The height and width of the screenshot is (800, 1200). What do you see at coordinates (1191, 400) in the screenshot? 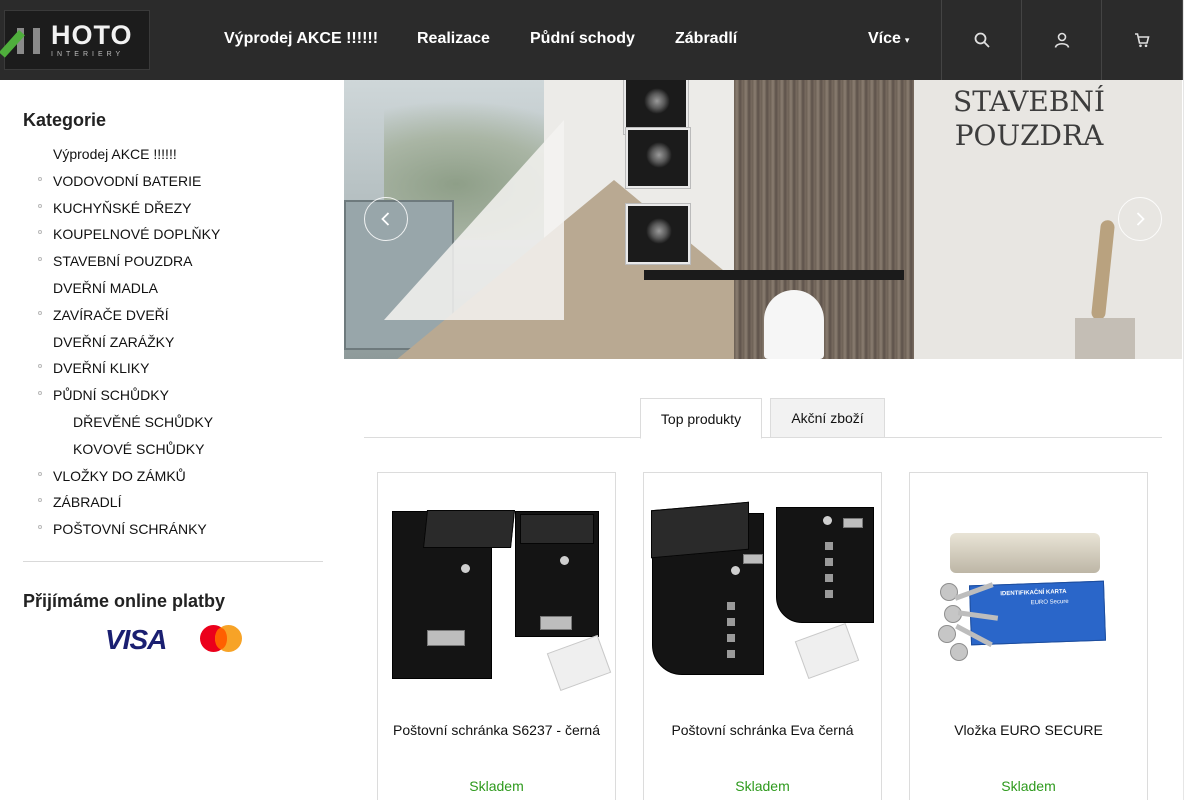
I see `page-scrollbar` at bounding box center [1191, 400].